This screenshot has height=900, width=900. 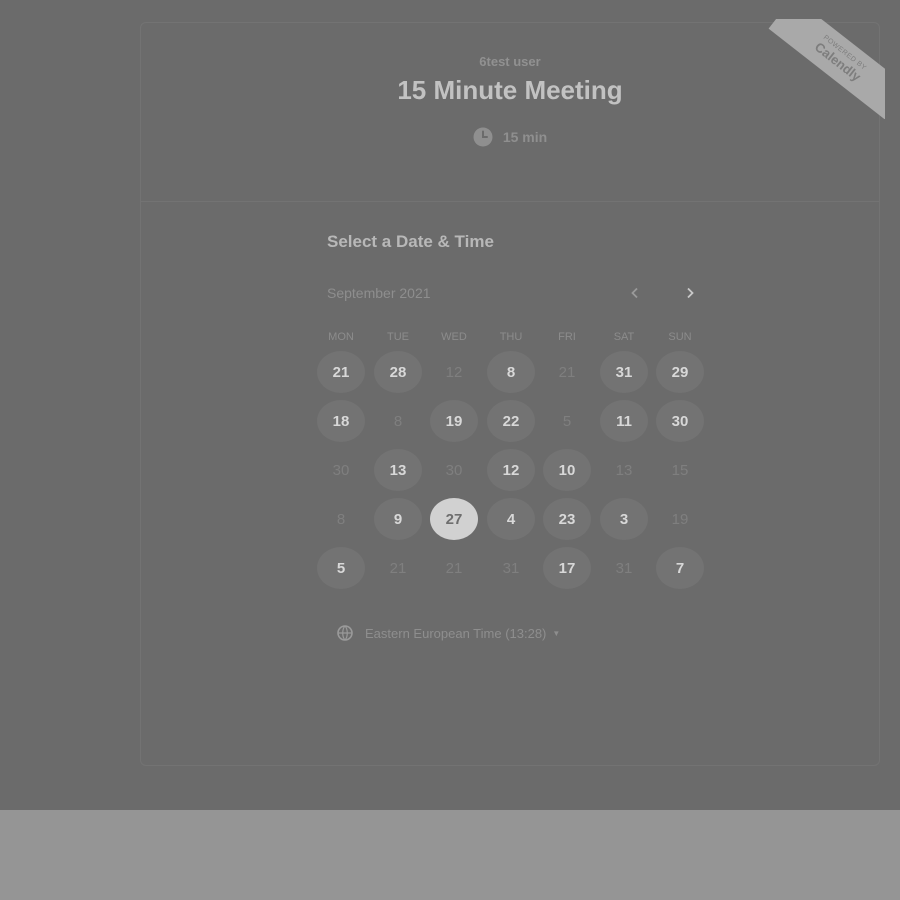 I want to click on next-month-button, so click(x=690, y=295).